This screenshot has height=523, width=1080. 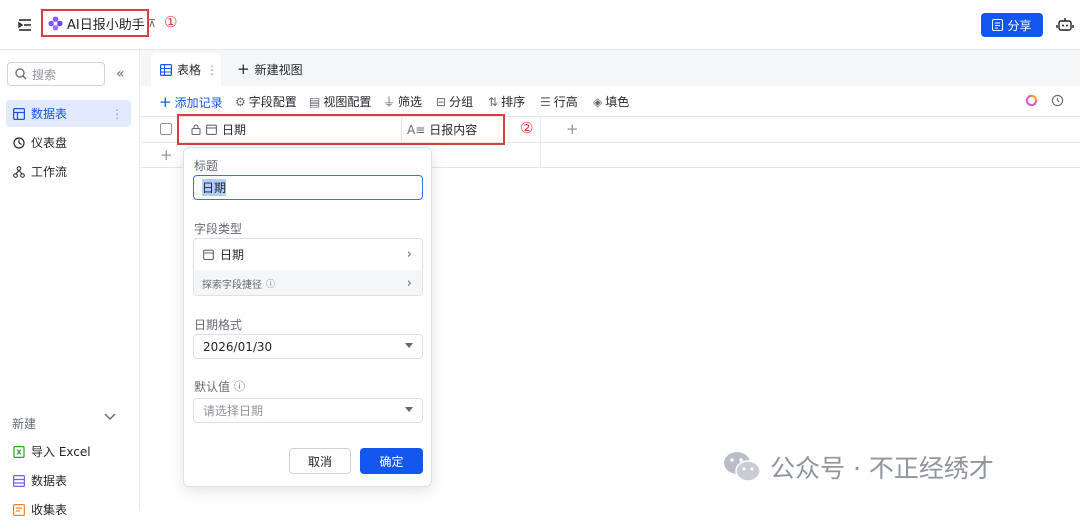 What do you see at coordinates (214, 187) in the screenshot?
I see `field-title-value: 日期` at bounding box center [214, 187].